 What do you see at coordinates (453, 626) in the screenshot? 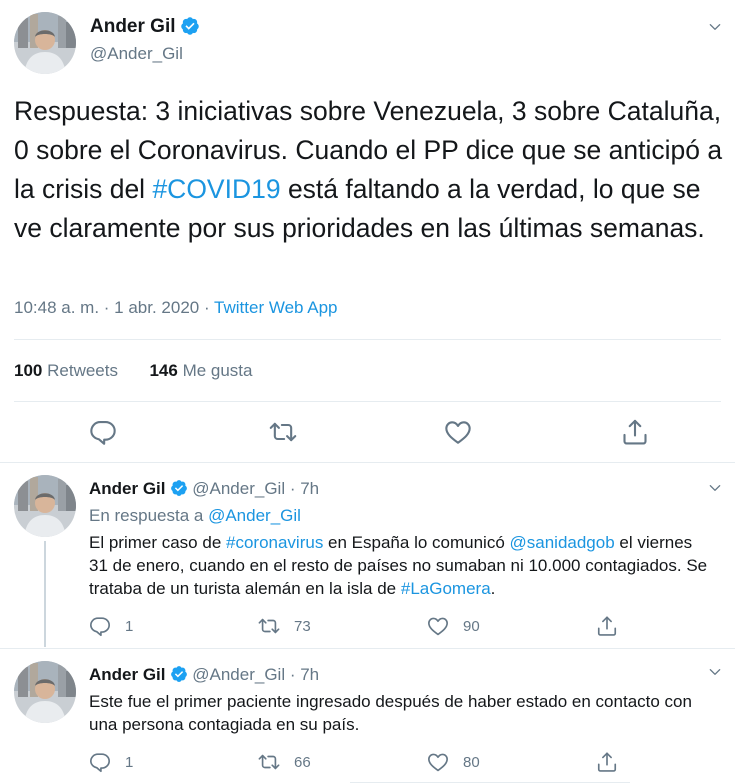
I see `like-button: 90` at bounding box center [453, 626].